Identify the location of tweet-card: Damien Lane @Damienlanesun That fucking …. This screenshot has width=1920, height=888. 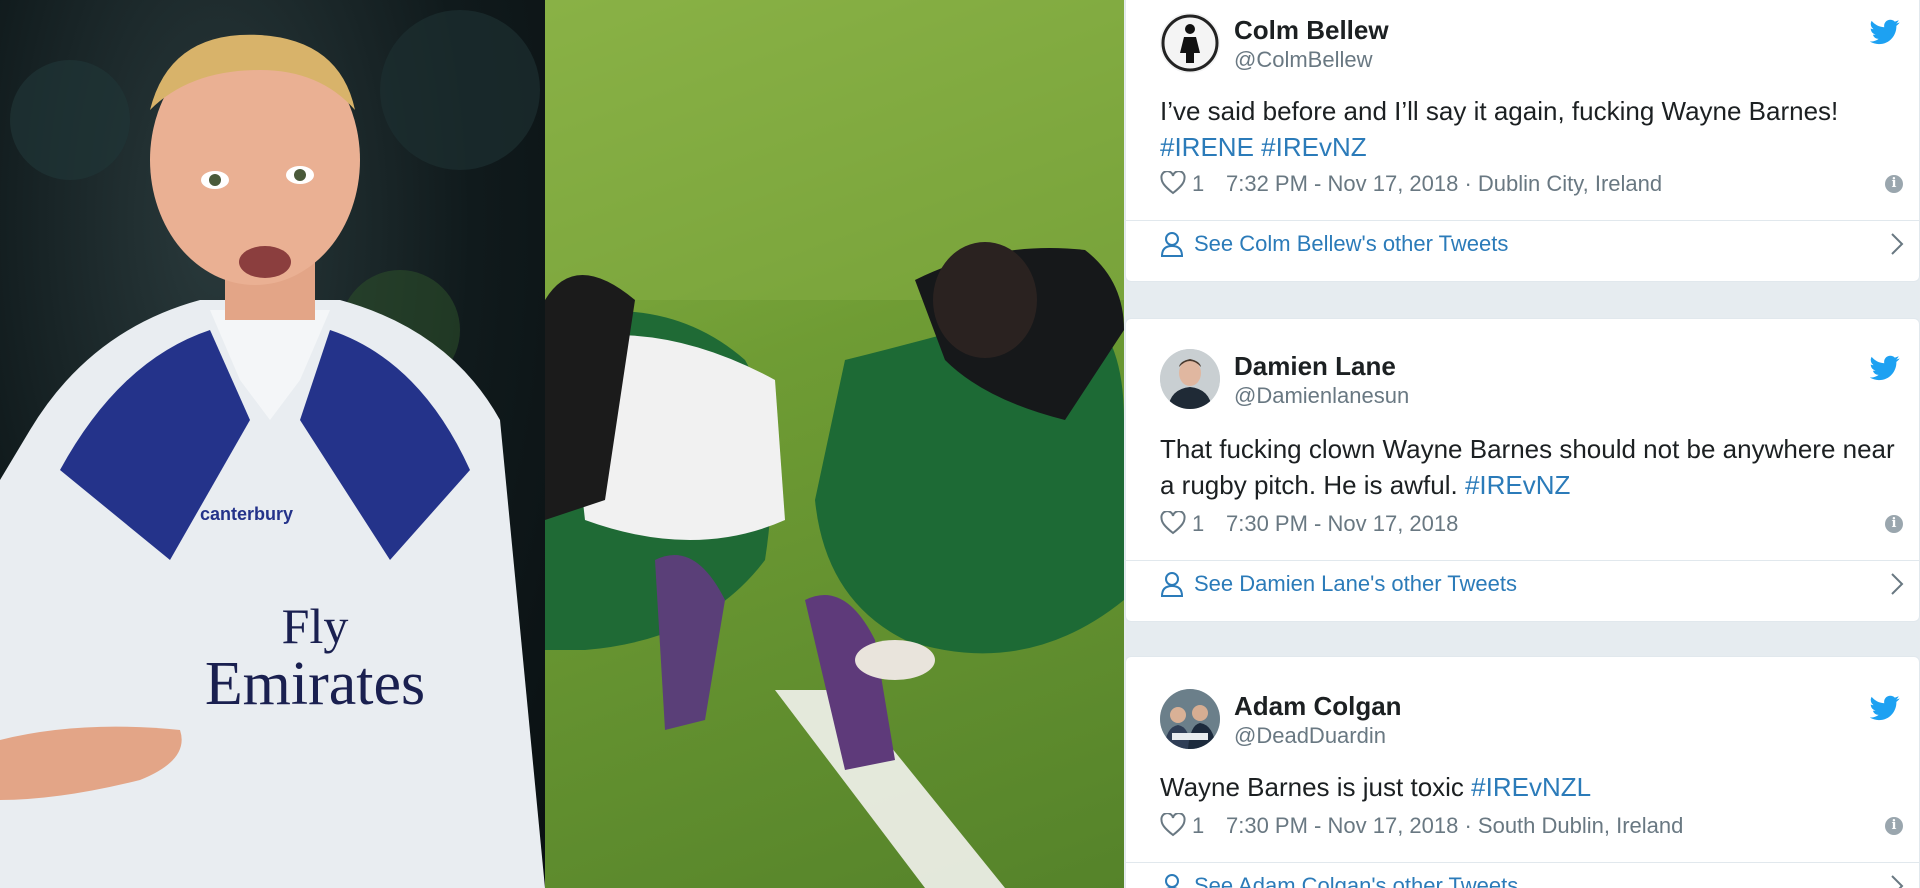
(1522, 470).